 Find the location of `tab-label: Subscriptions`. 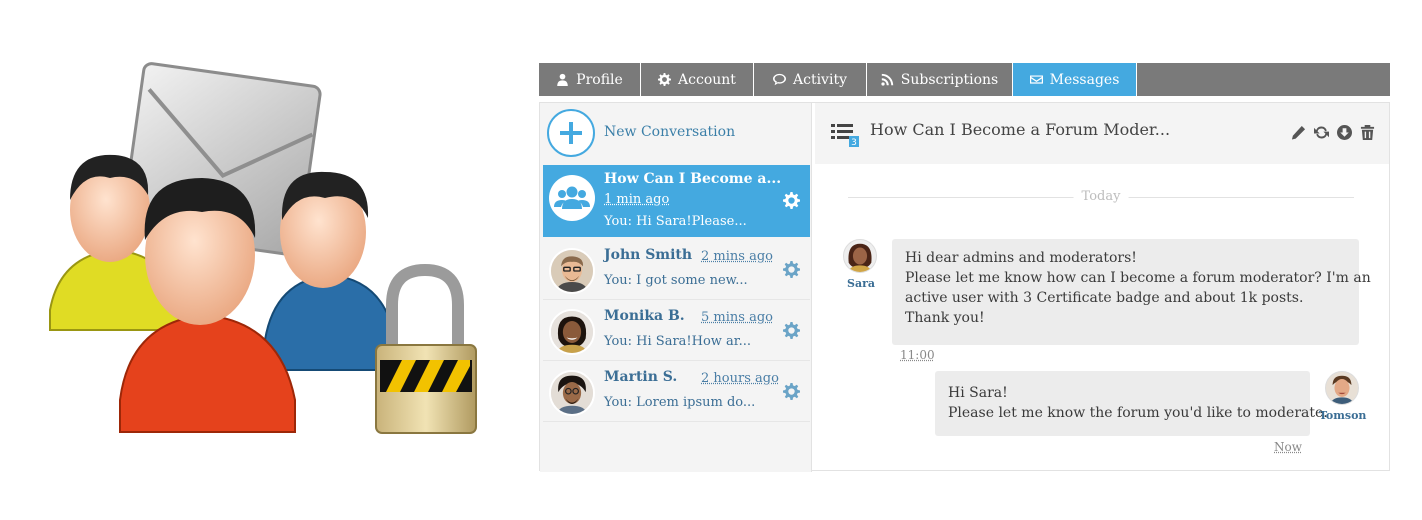

tab-label: Subscriptions is located at coordinates (949, 79).